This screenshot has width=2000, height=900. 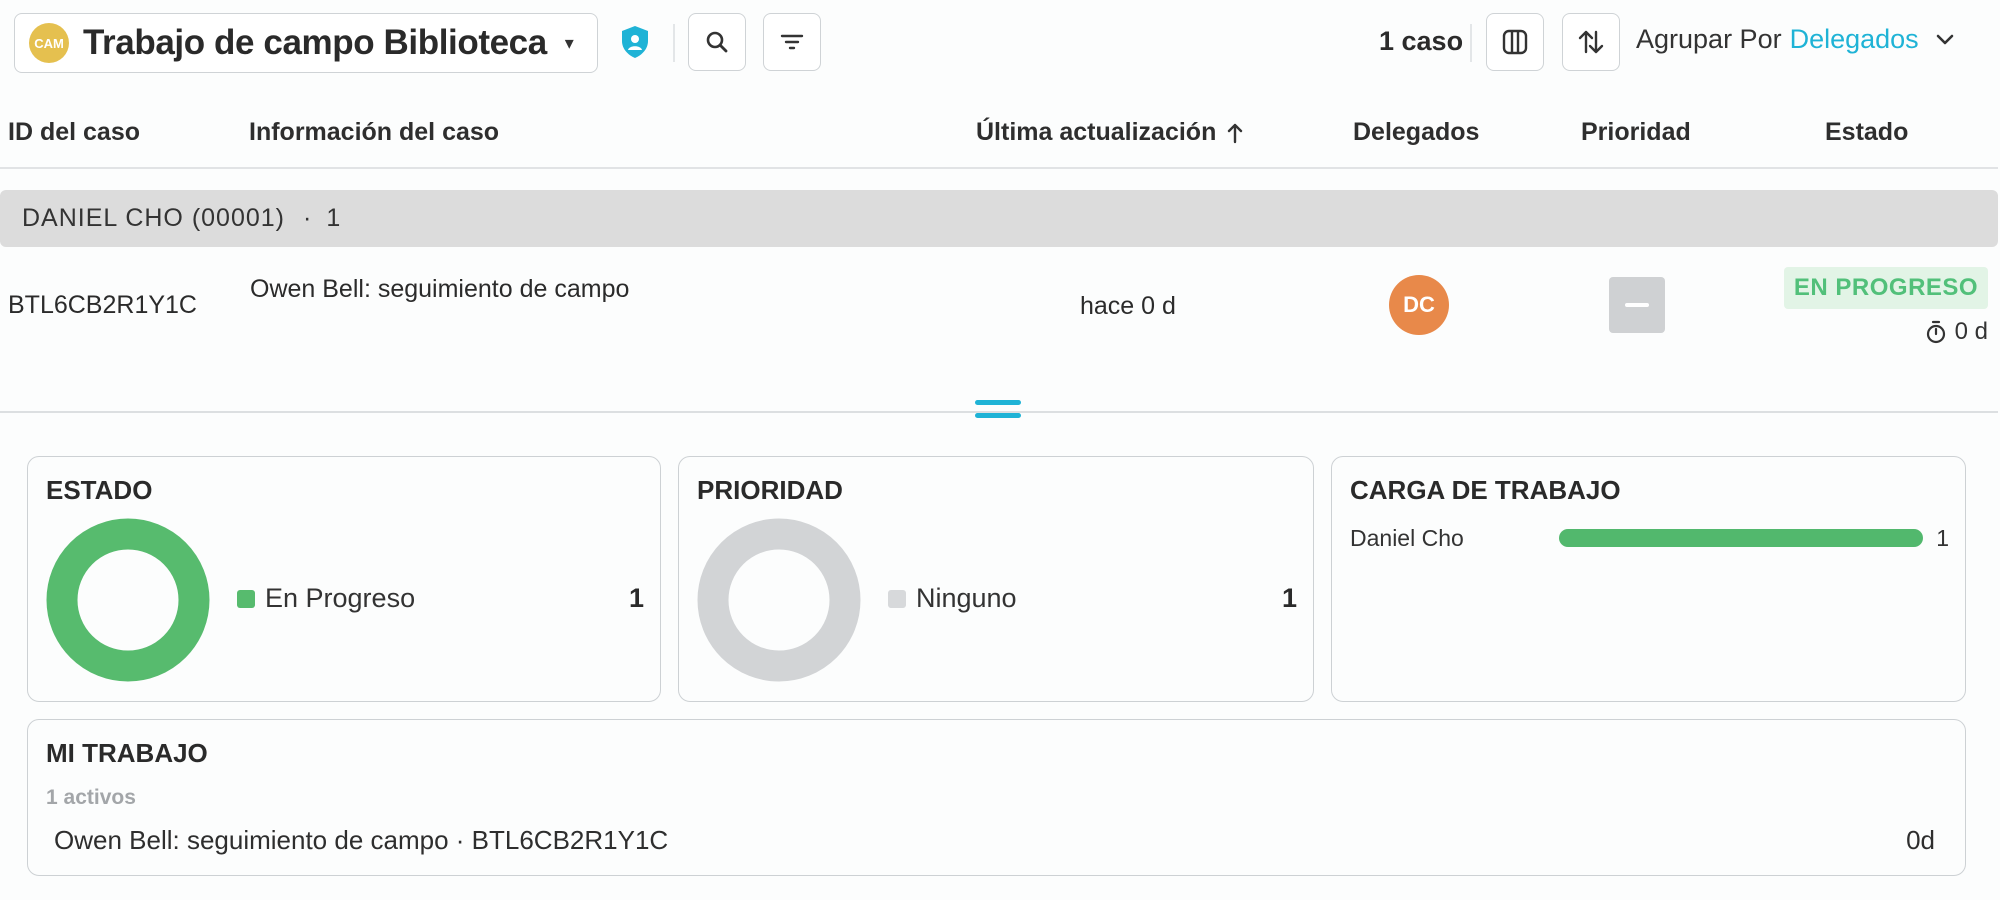 I want to click on workload-count: 1, so click(x=1942, y=538).